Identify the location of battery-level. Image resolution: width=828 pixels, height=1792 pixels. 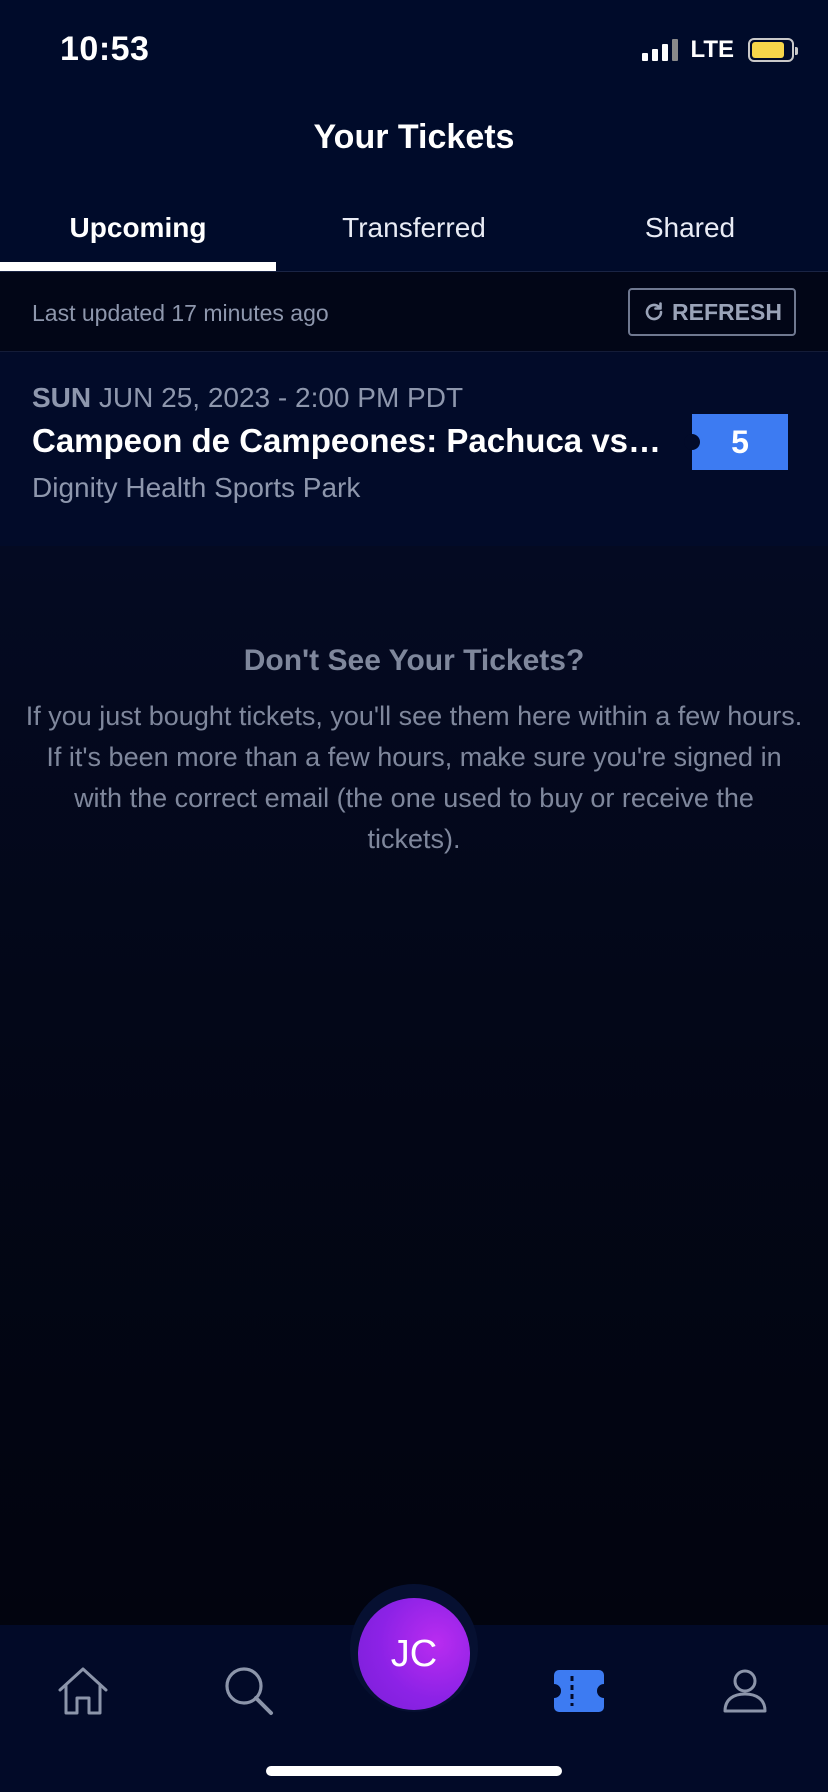
(768, 50).